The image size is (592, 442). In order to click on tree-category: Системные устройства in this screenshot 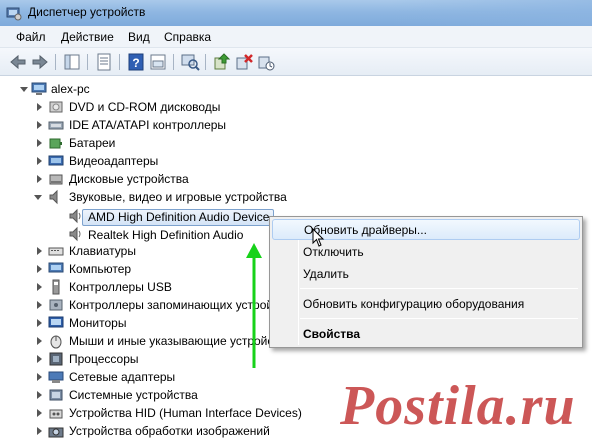, I will do `click(150, 395)`.